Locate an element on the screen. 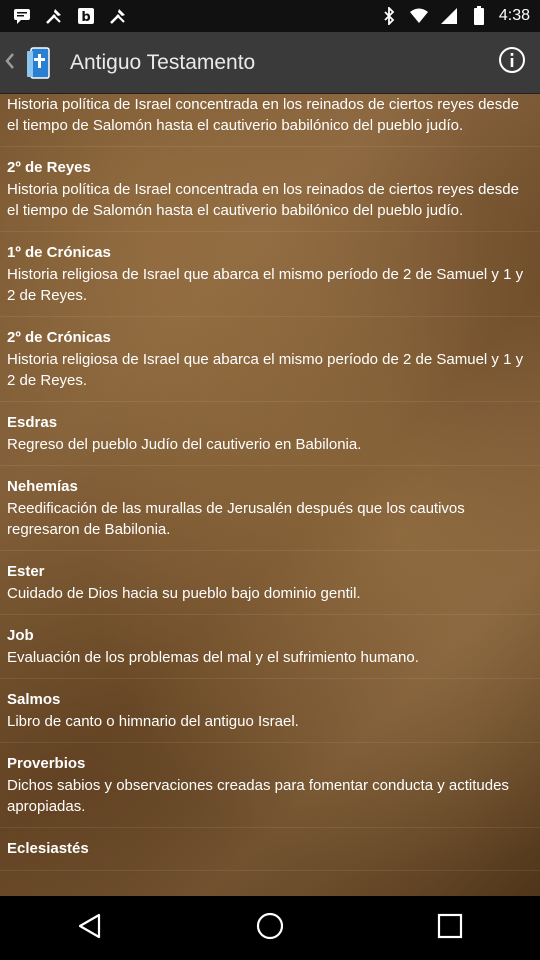 Image resolution: width=540 pixels, height=960 pixels. info-icon is located at coordinates (512, 62).